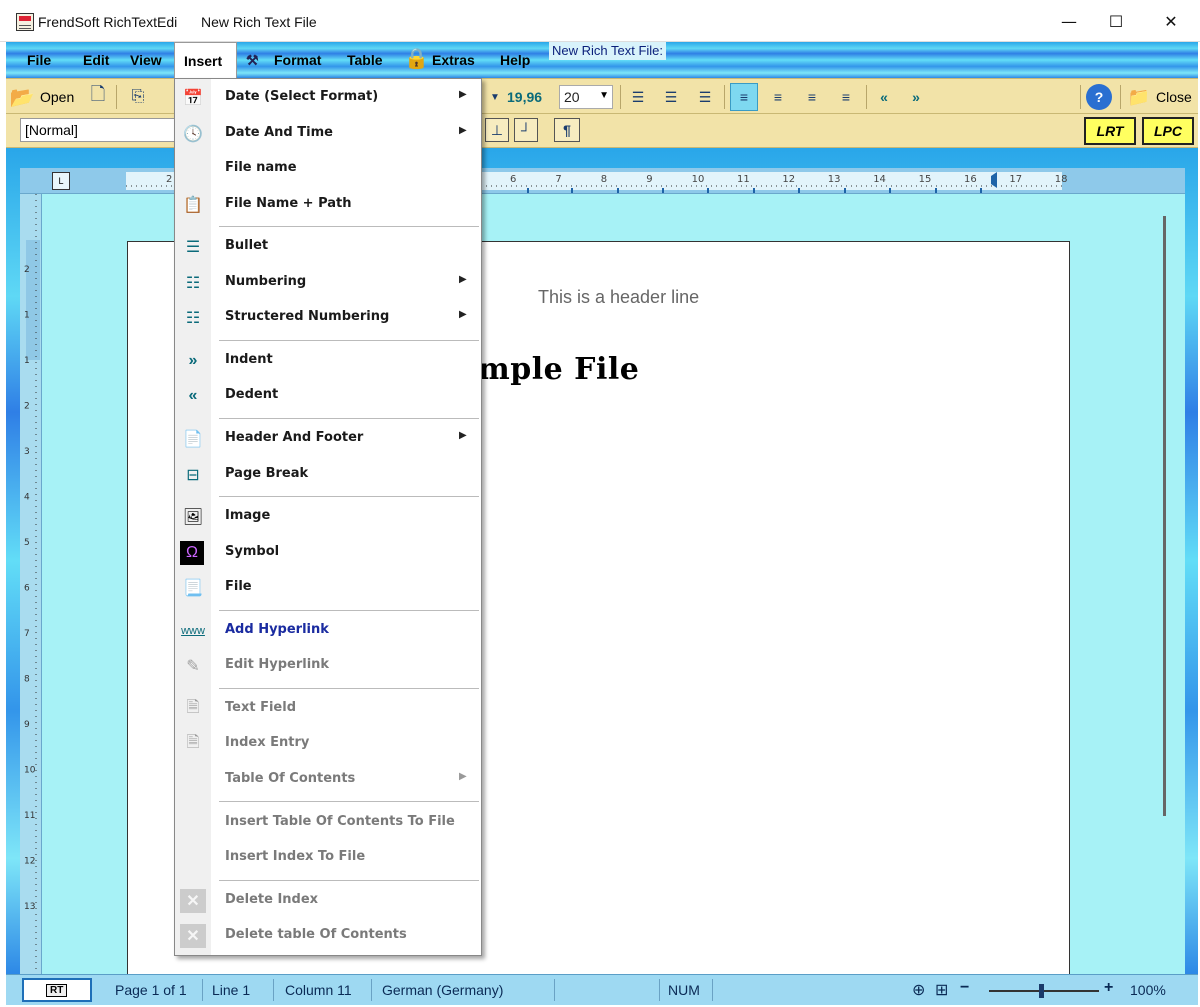 The height and width of the screenshot is (1007, 1200). What do you see at coordinates (328, 317) in the screenshot?
I see `menu-item-structured-numbering: ☷ Structered Numbering ▶` at bounding box center [328, 317].